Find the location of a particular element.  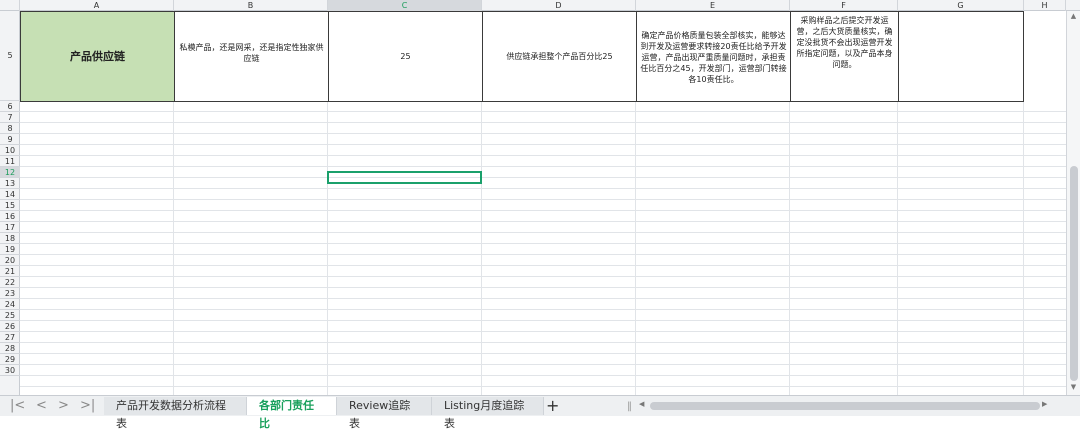

horizontal-scroll-thumb is located at coordinates (845, 406).